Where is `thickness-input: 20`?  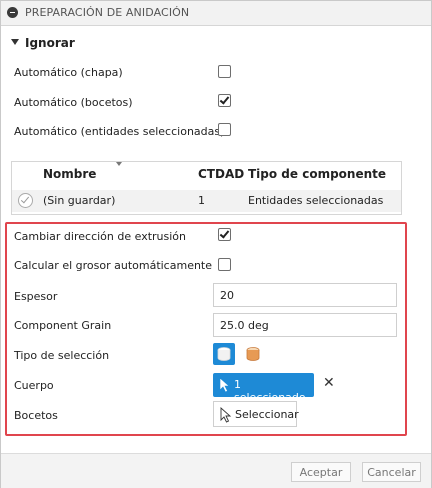 thickness-input: 20 is located at coordinates (305, 295).